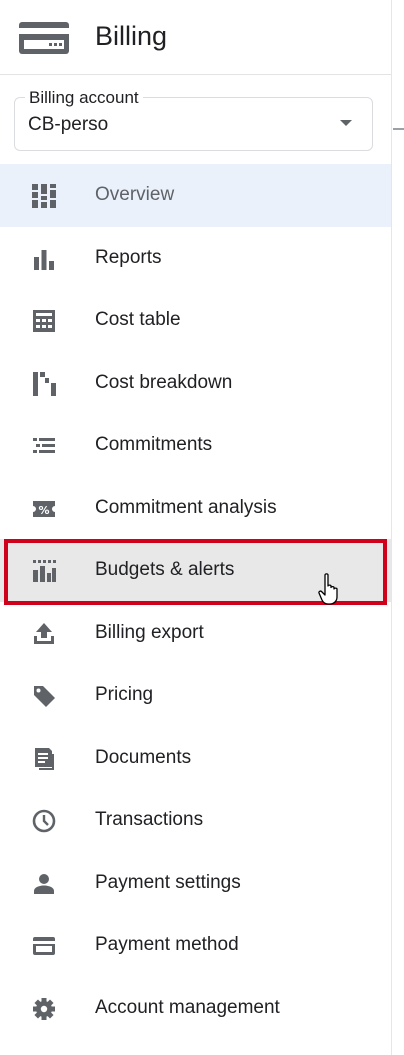 The image size is (404, 1055). I want to click on sidebar-item-billing-export: Billing export, so click(195, 633).